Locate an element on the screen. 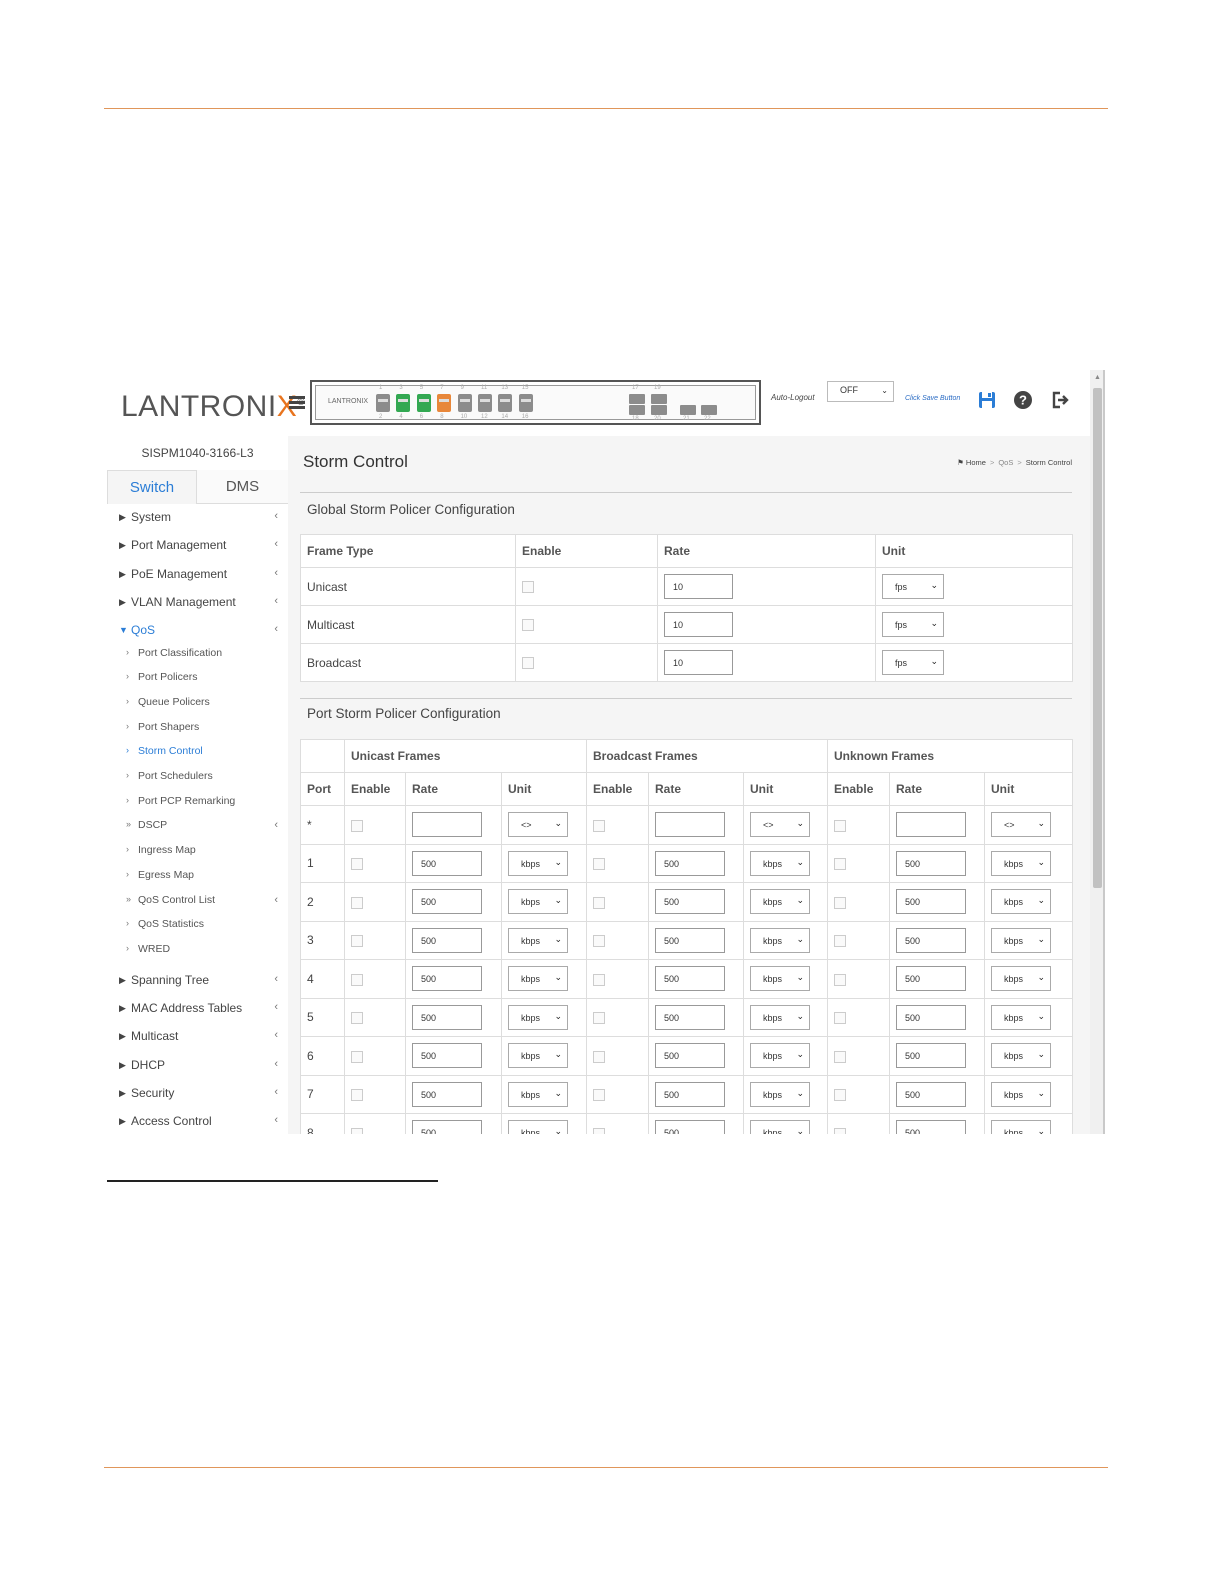 This screenshot has height=1584, width=1224. sidebar-subitem-wred: › WRED is located at coordinates (197, 952).